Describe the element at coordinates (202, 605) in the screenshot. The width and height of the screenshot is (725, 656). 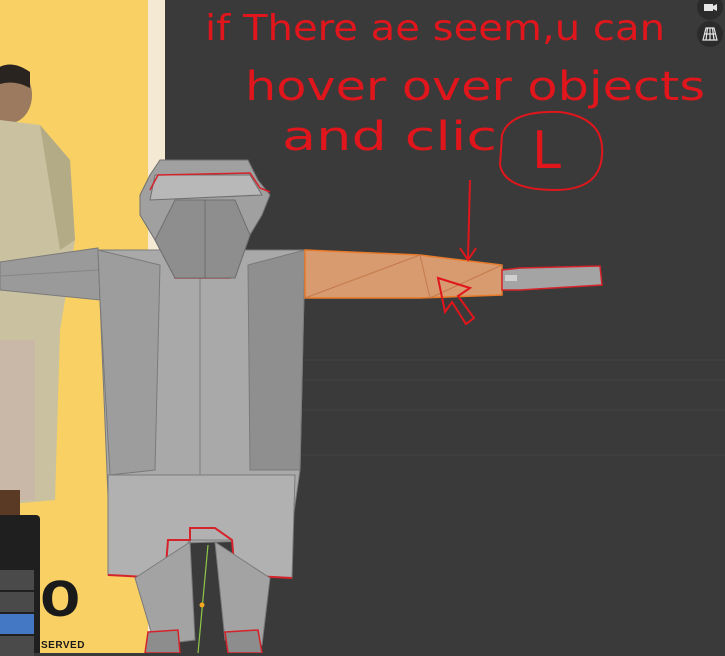
I see `object-origin` at that location.